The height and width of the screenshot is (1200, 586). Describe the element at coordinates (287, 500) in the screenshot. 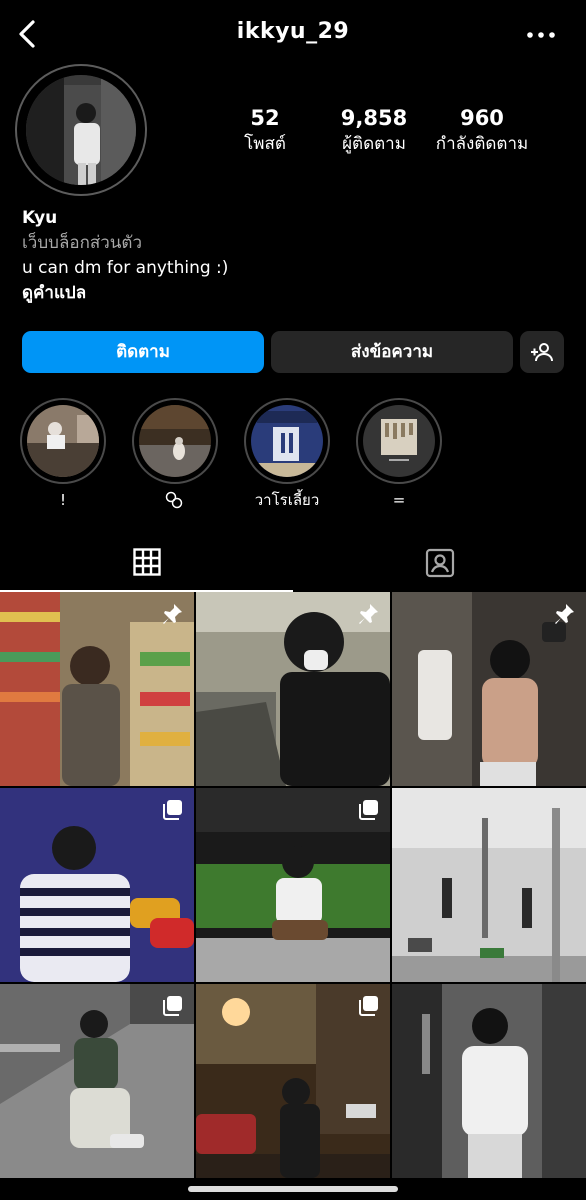

I see `highlight-label: วาโรเลี้ยว` at that location.